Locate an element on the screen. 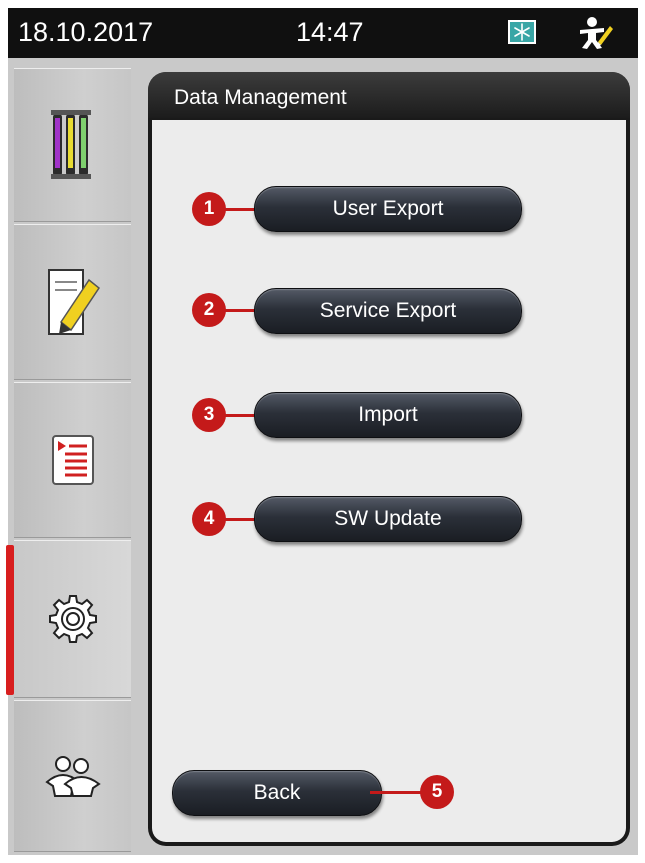 The height and width of the screenshot is (863, 645). user-edit-icon is located at coordinates (594, 35).